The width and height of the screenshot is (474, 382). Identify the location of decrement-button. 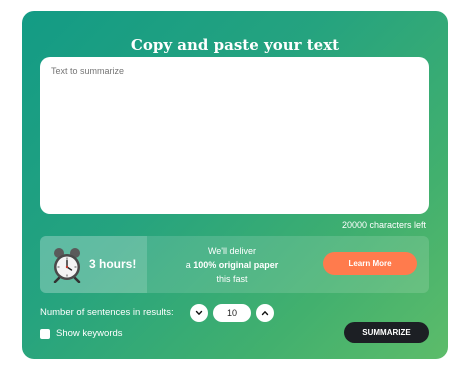
(199, 313).